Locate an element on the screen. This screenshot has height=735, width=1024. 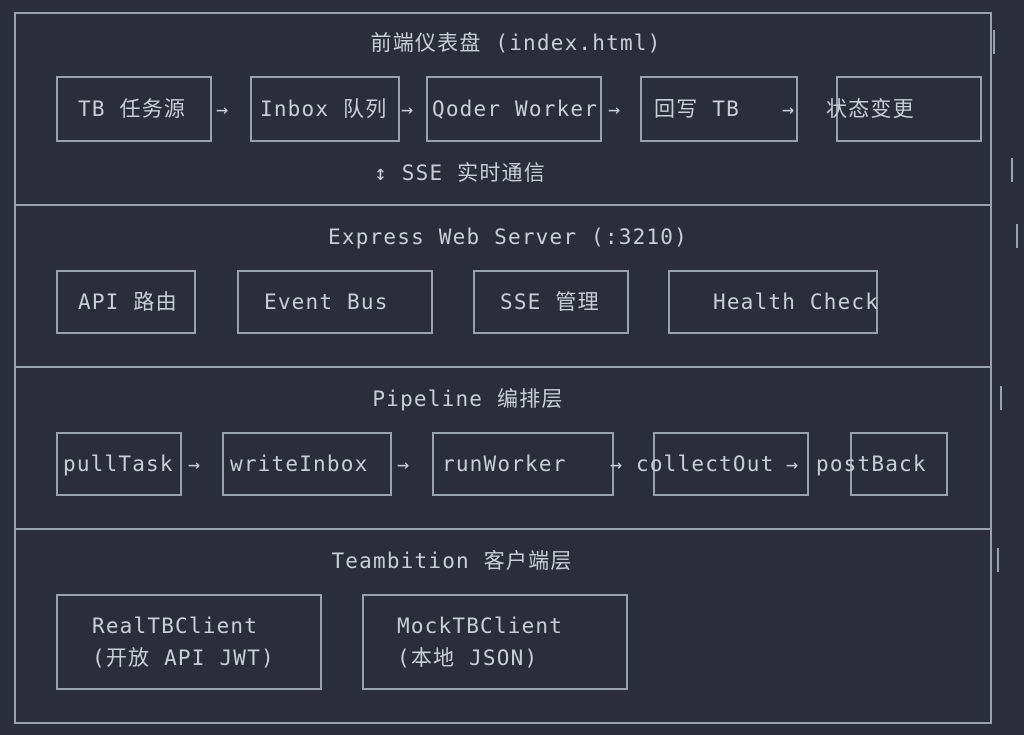
flow-label-tb-source: TB 任务源 is located at coordinates (132, 109).